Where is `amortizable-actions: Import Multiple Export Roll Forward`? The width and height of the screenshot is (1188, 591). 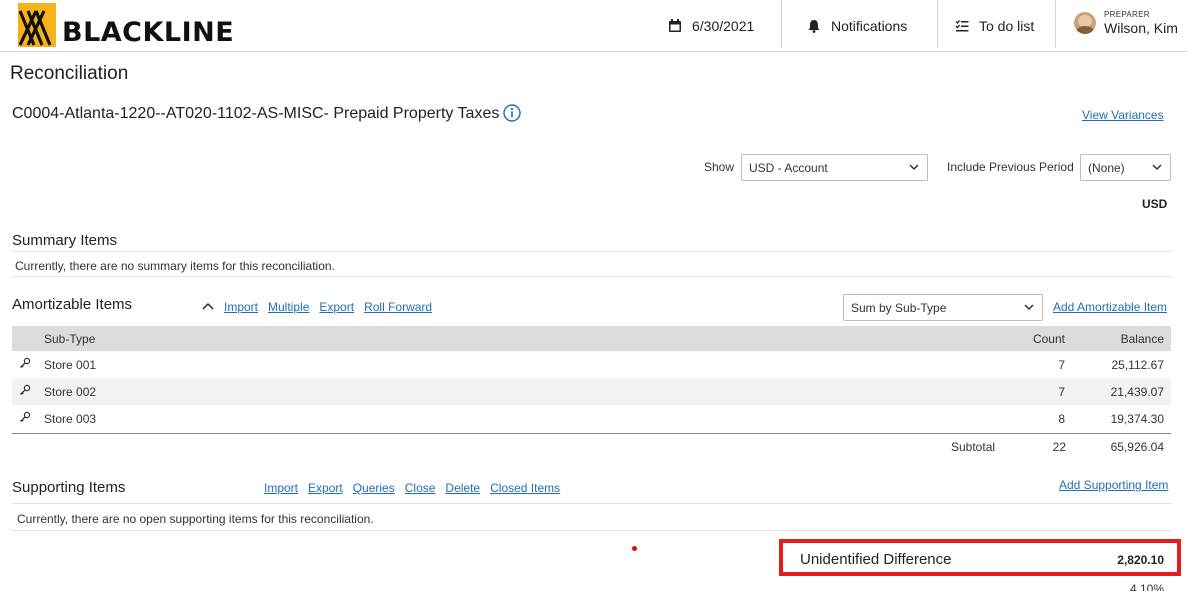
amortizable-actions: Import Multiple Export Roll Forward is located at coordinates (328, 307).